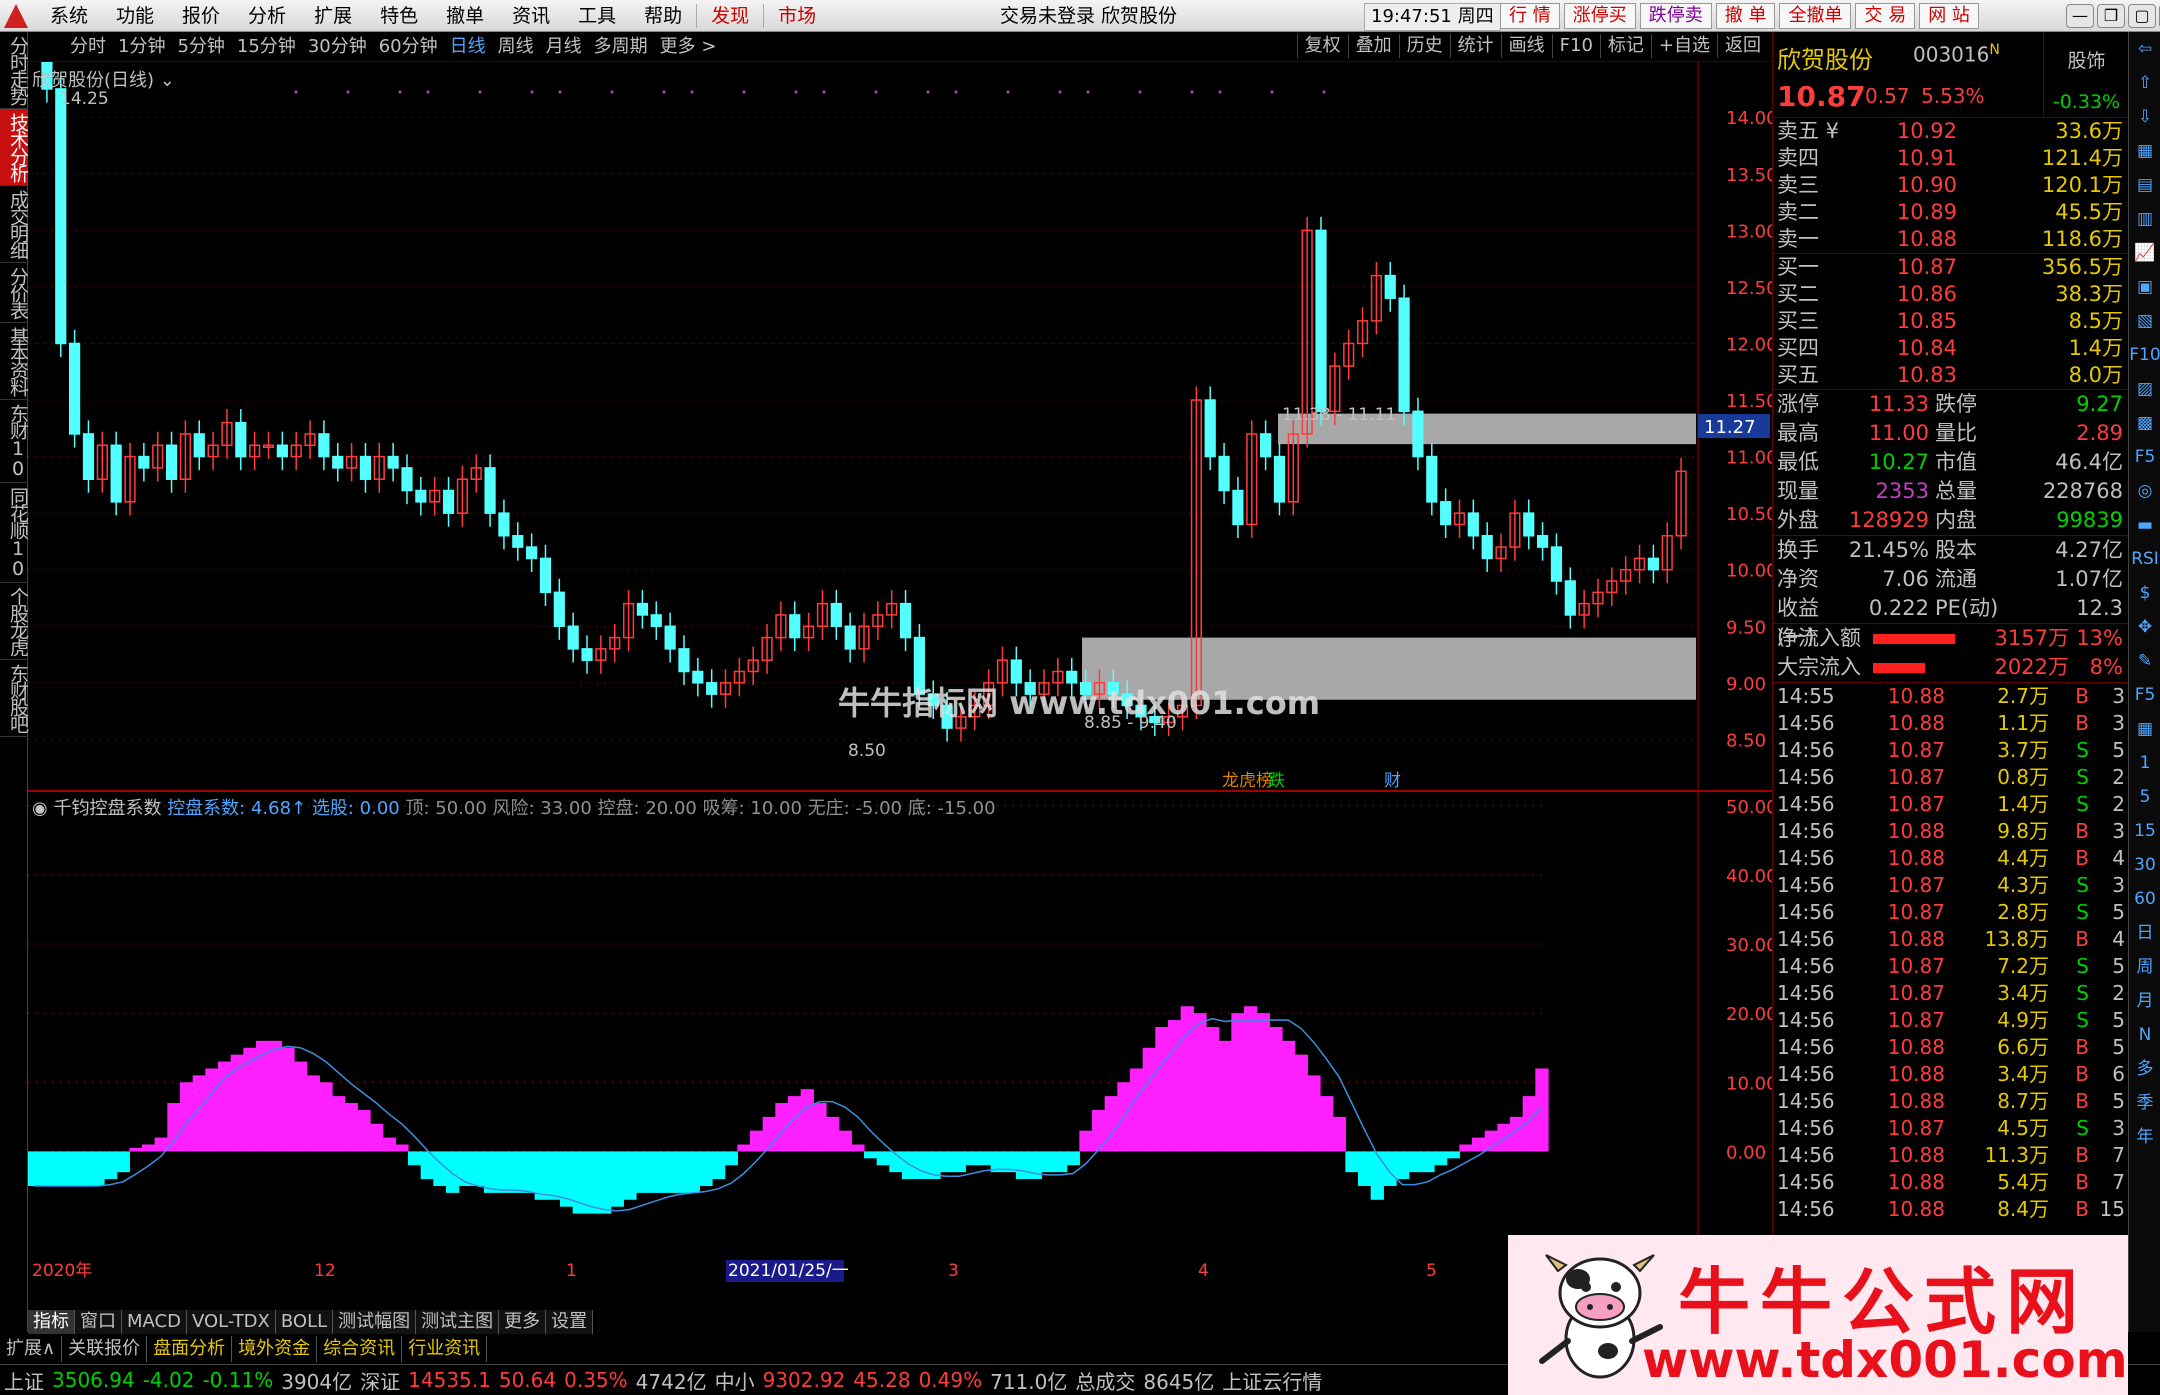 This screenshot has width=2160, height=1395. Describe the element at coordinates (2144, 593) in the screenshot. I see `sidebar-tool-icon: $` at that location.